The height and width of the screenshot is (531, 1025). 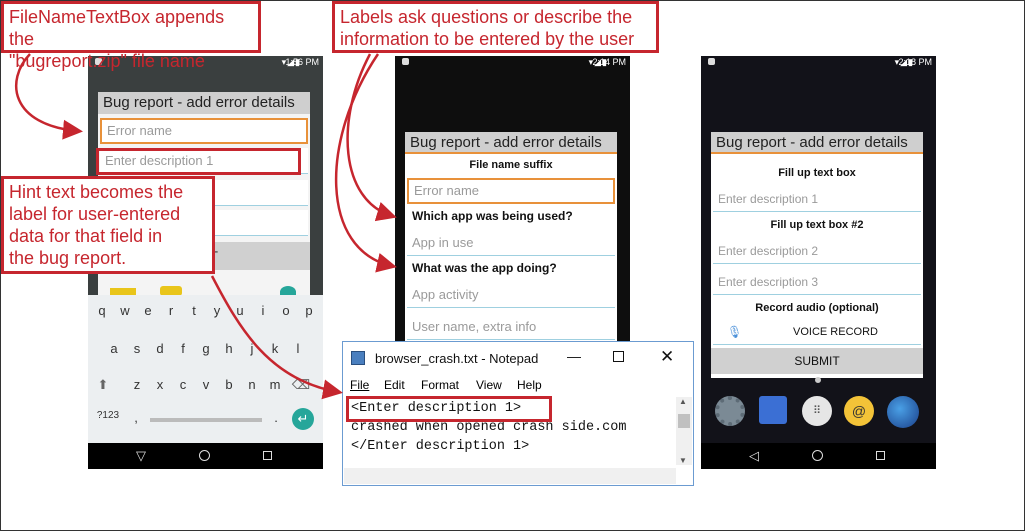 I want to click on arrow-hint-to-notepad, so click(x=276, y=337).